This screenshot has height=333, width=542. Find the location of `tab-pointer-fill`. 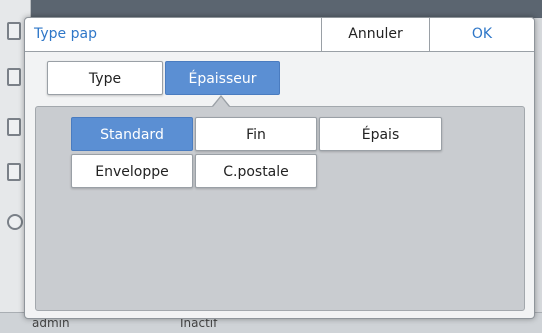

tab-pointer-fill is located at coordinates (221, 102).